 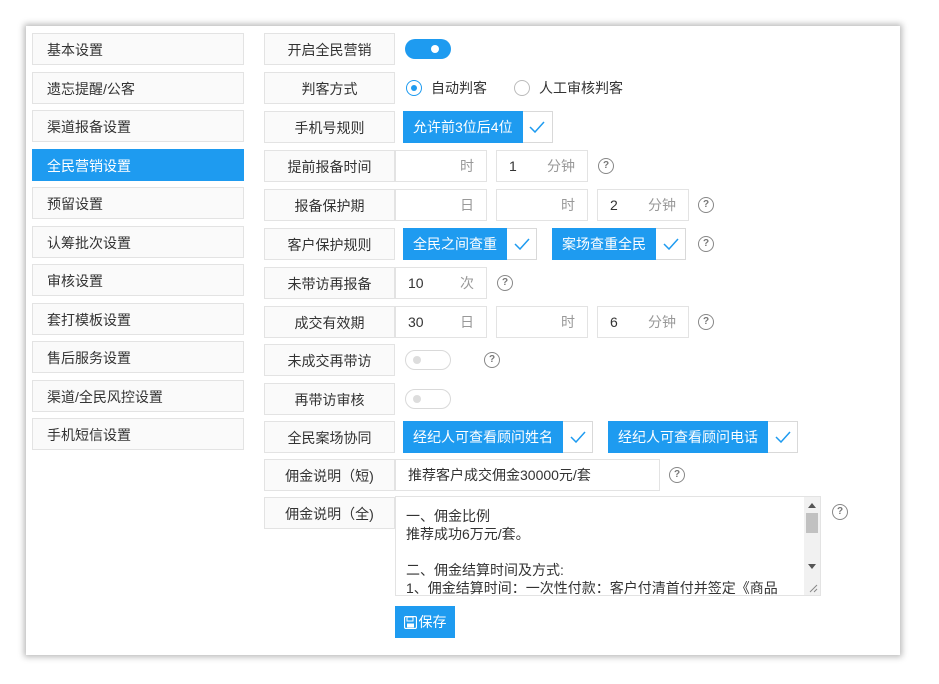 I want to click on row-no-deal-revisit: 未成交再带访 ?, so click(x=564, y=360).